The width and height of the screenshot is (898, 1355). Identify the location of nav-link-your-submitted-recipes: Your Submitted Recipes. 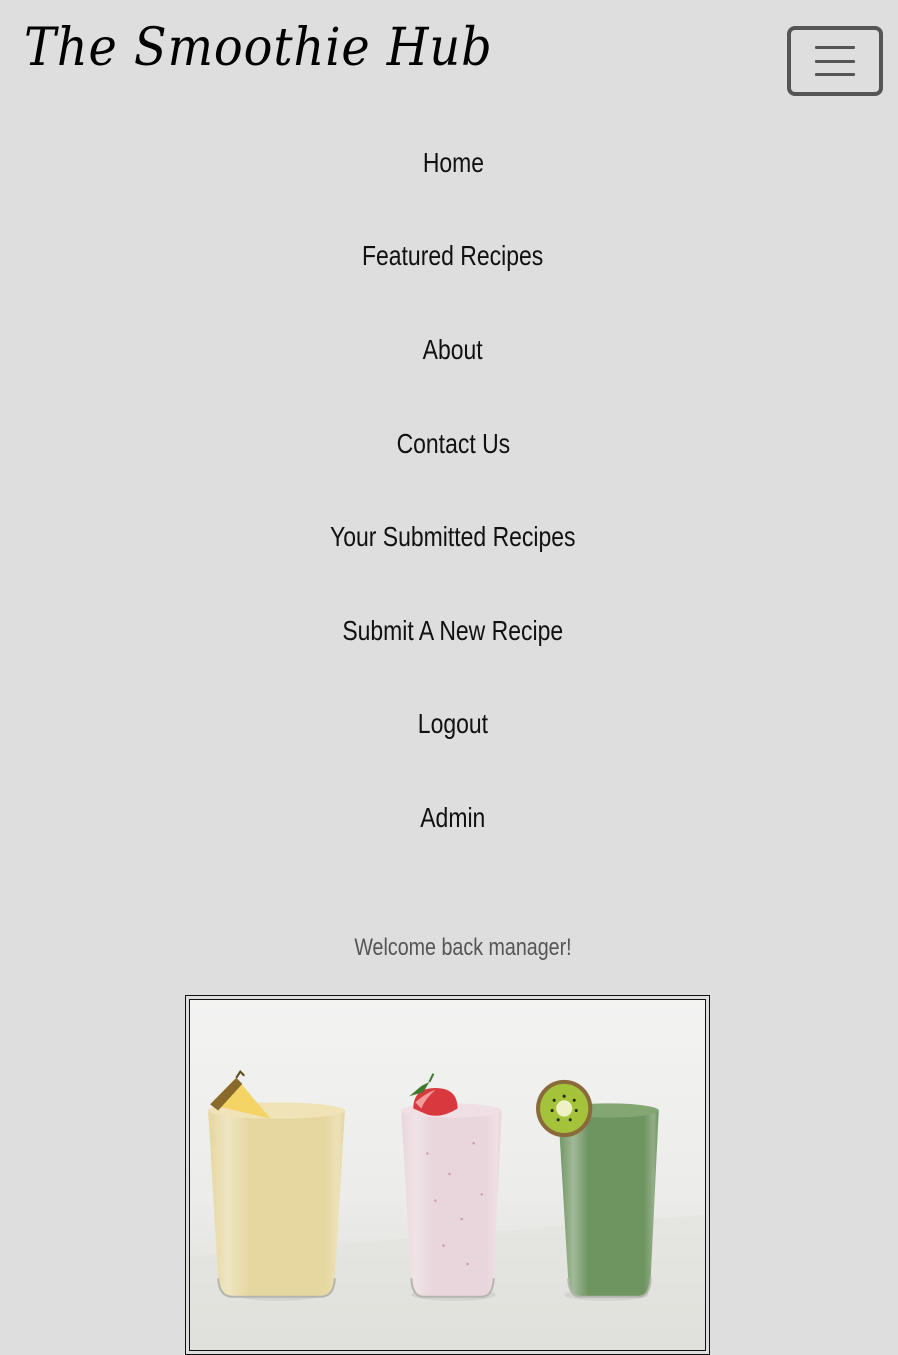
(448, 537).